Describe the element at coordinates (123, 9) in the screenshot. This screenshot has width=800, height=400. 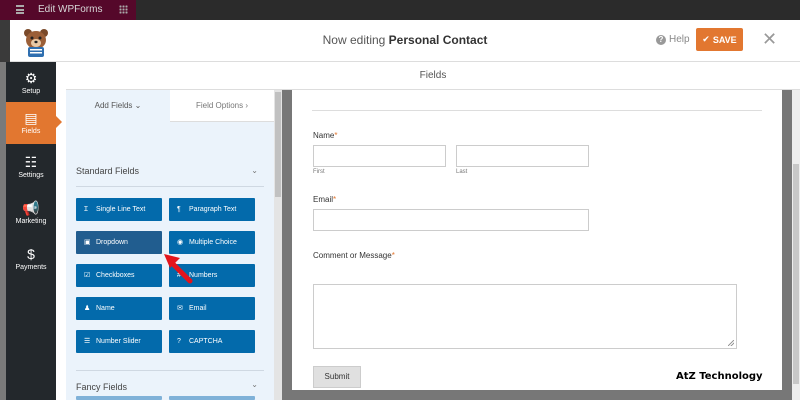
I see `grid-icon` at that location.